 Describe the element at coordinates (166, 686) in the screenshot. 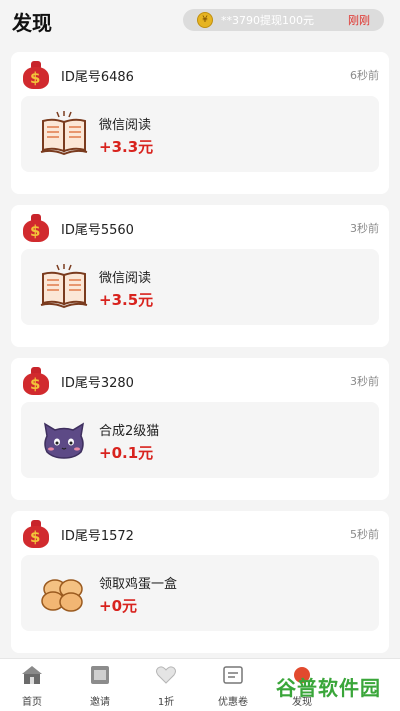

I see `tab-discount: 1折` at that location.